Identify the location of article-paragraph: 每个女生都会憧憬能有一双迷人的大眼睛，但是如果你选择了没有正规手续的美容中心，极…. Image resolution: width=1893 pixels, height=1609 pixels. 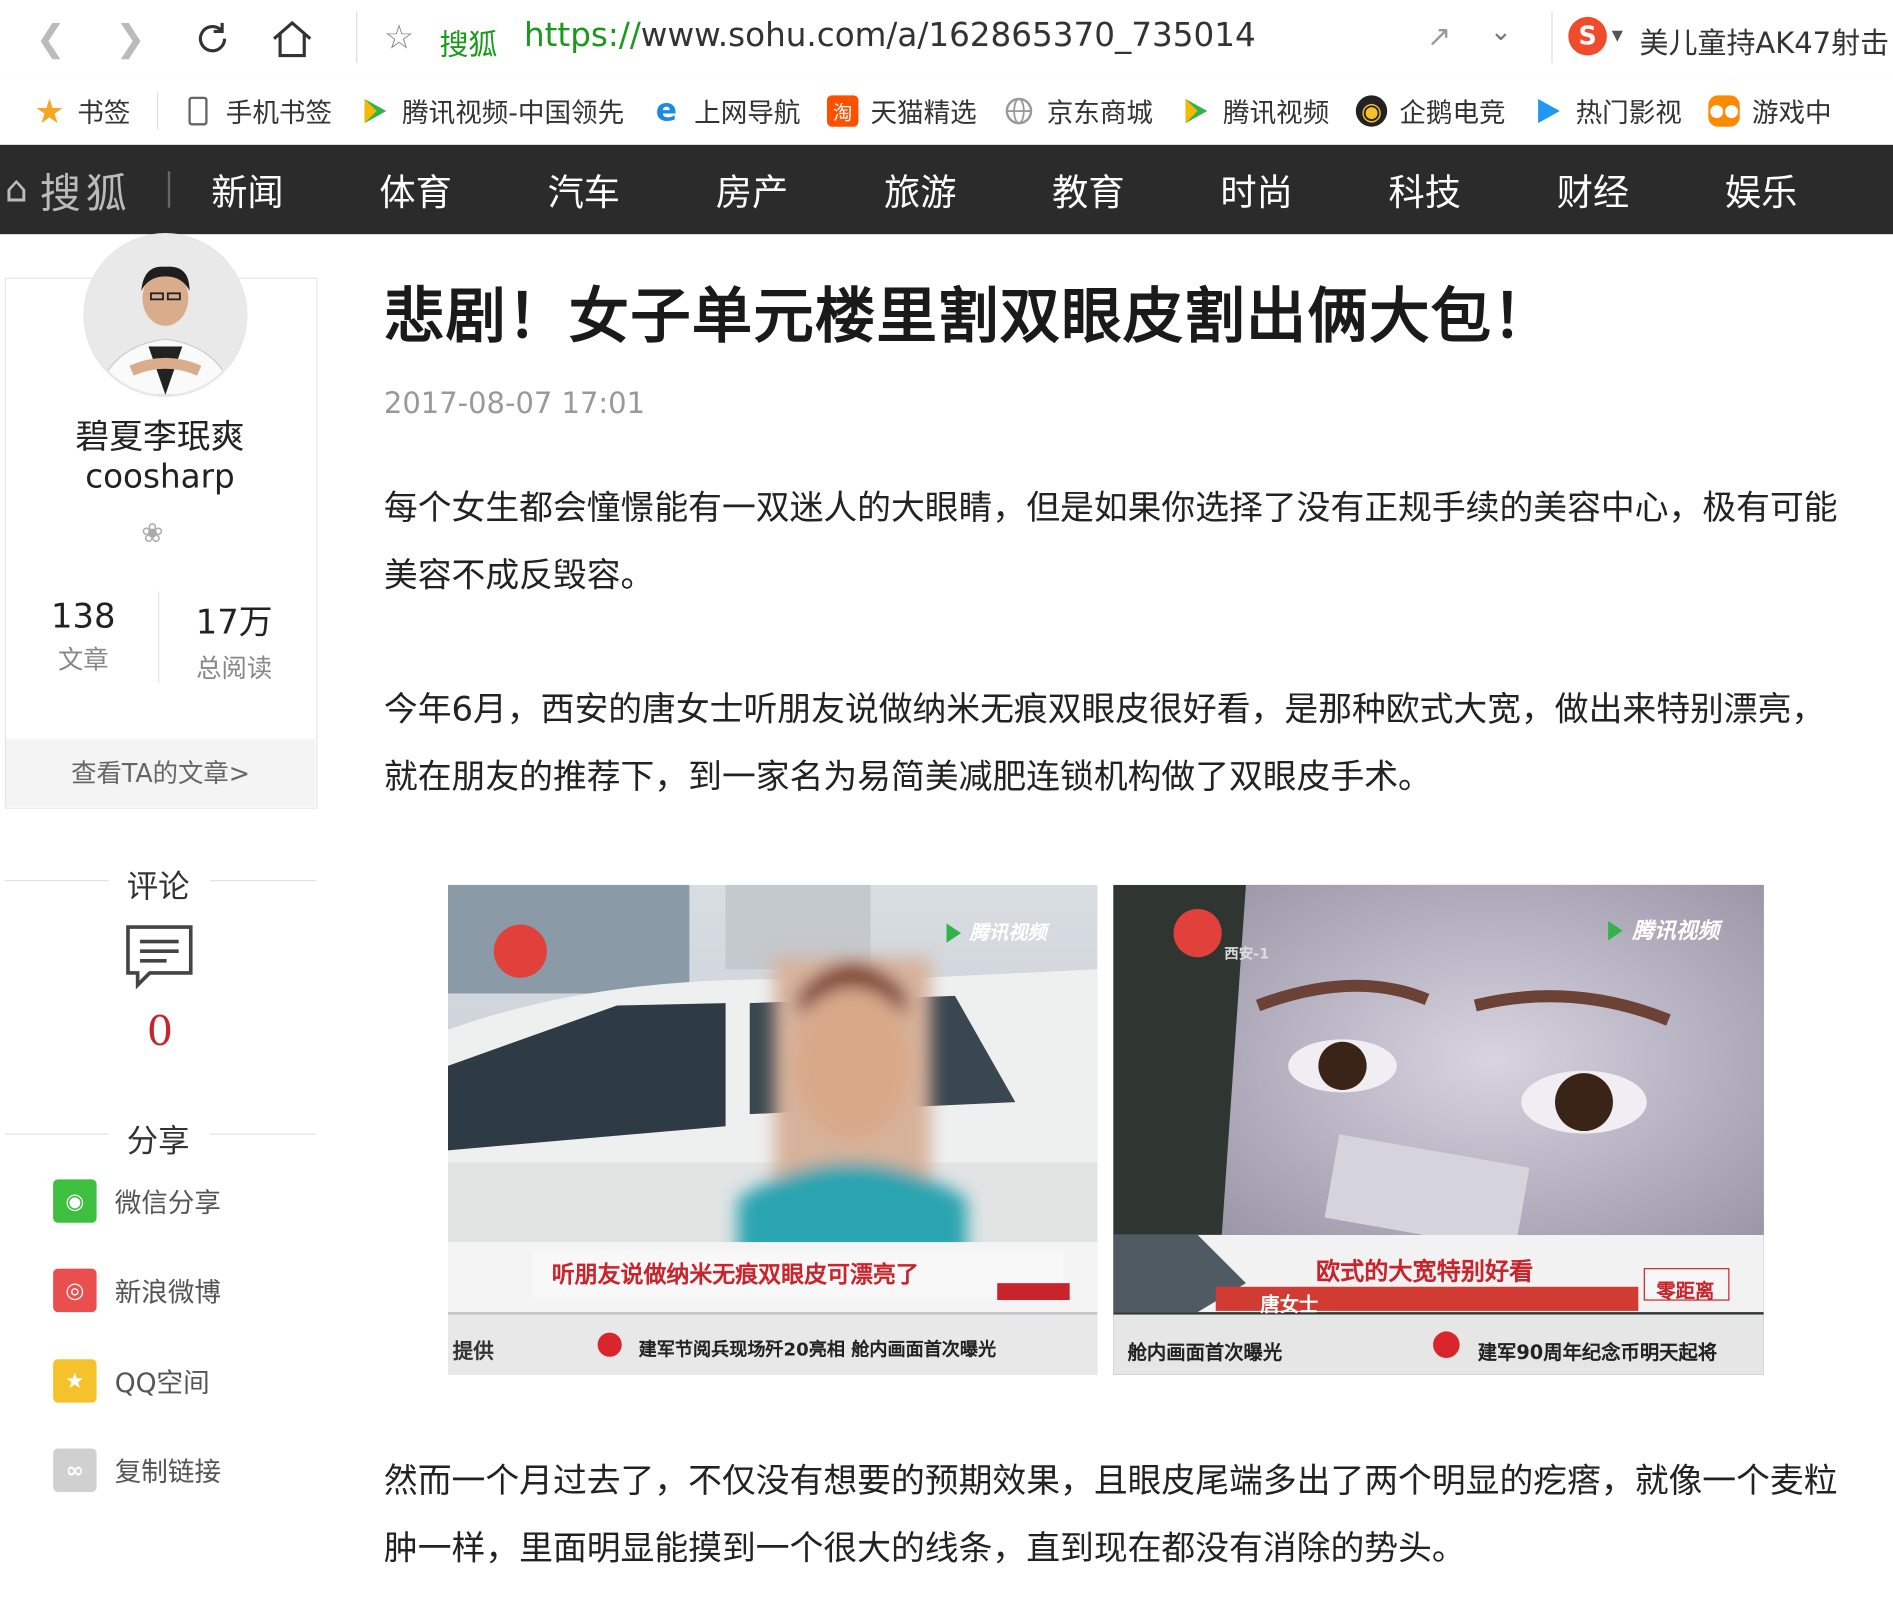
(1110, 541).